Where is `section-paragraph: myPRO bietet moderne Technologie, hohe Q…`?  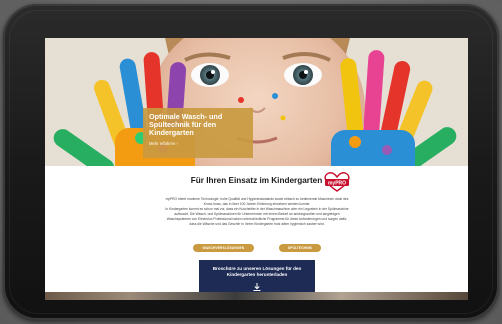 section-paragraph: myPRO bietet moderne Technologie, hohe Q… is located at coordinates (257, 211).